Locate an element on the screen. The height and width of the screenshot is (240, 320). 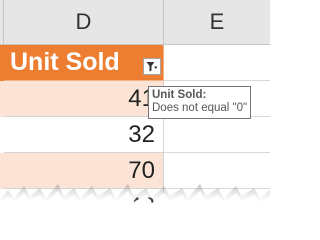
table-header-cell-unit-sold: Unit Sold is located at coordinates (84, 63).